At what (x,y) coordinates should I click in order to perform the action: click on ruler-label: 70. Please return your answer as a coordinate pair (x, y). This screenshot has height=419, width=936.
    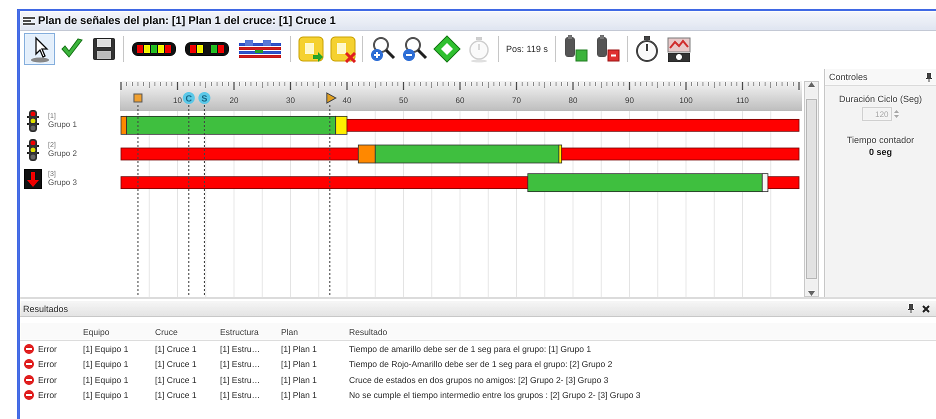
    Looking at the image, I should click on (516, 100).